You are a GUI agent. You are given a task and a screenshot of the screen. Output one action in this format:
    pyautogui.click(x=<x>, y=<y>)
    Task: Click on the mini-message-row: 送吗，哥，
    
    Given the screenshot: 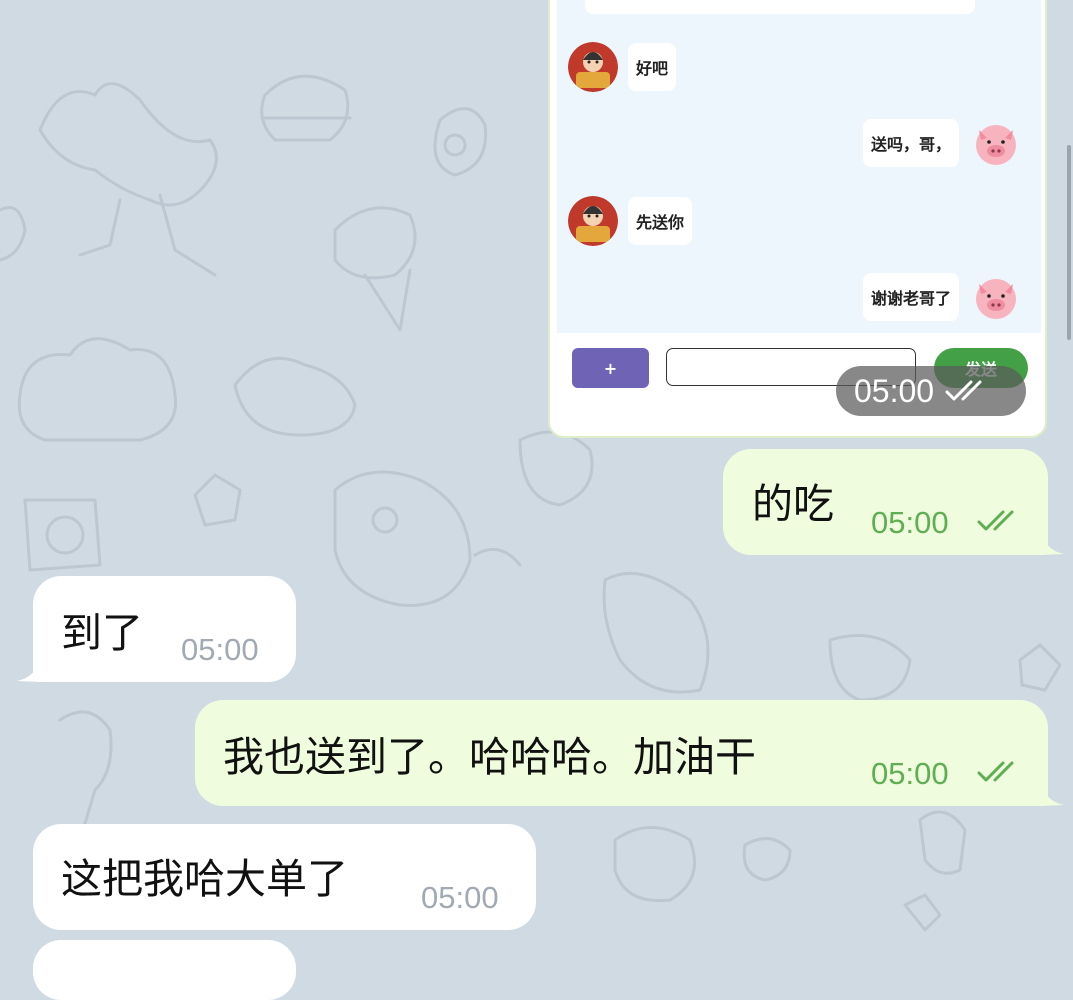 What is the action you would take?
    pyautogui.click(x=942, y=143)
    